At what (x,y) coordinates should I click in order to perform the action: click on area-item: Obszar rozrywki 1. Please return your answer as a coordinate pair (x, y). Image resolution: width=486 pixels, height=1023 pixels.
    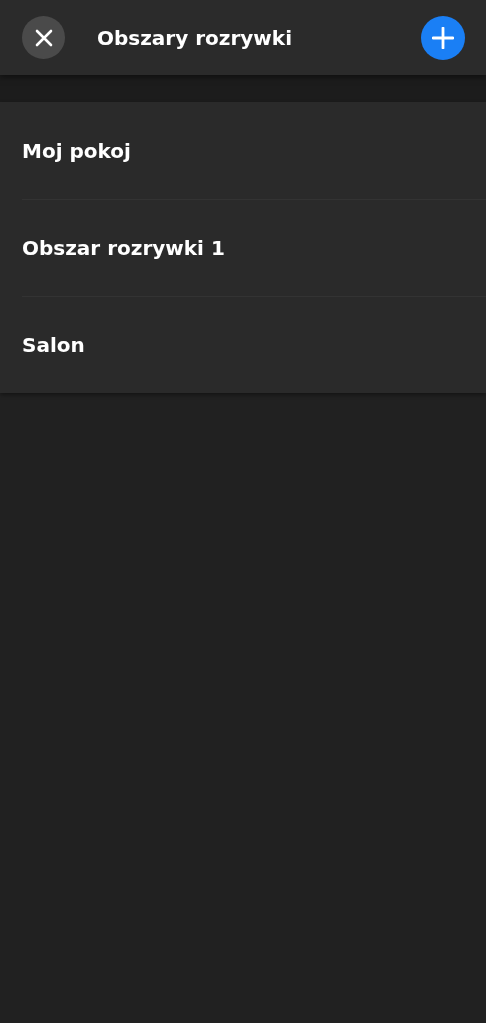
    Looking at the image, I should click on (254, 247).